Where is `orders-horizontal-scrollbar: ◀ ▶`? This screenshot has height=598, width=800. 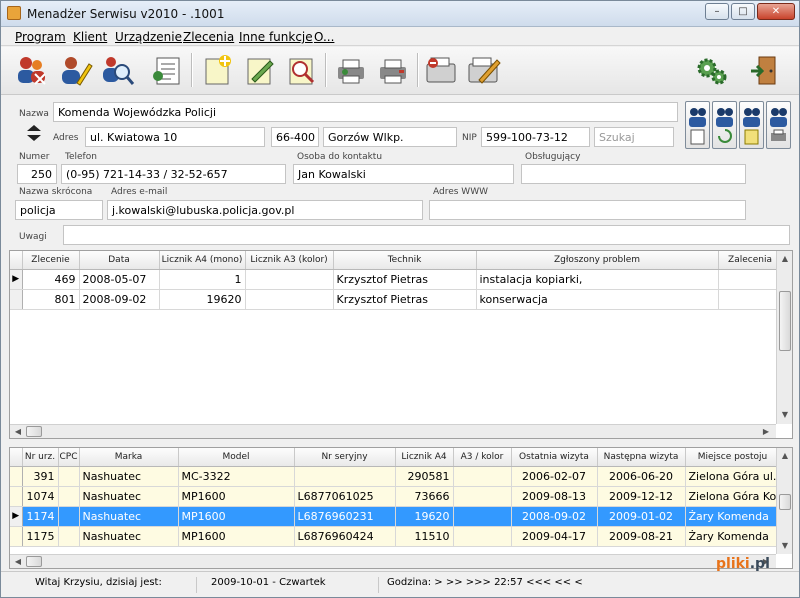 orders-horizontal-scrollbar: ◀ ▶ is located at coordinates (393, 431).